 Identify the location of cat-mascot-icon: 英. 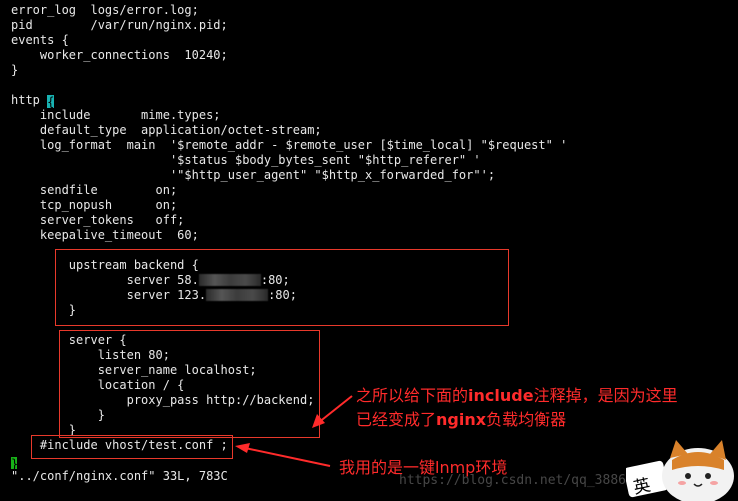
(680, 470).